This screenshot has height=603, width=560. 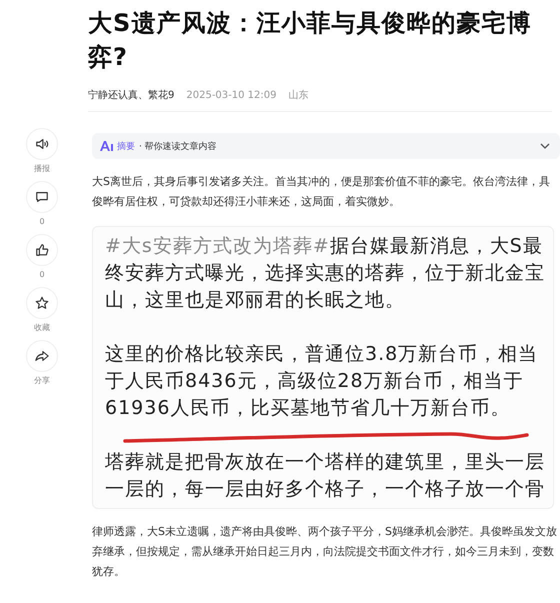 What do you see at coordinates (321, 192) in the screenshot?
I see `article-paragraph: 大S离世后，其身后事引发诸多关注。首当其冲的，便是那套价值不菲的豪宅。依台湾法律，具俊晔有居住权，可贷款却还得汪小菲来还，这局面，着实微妙。` at bounding box center [321, 192].